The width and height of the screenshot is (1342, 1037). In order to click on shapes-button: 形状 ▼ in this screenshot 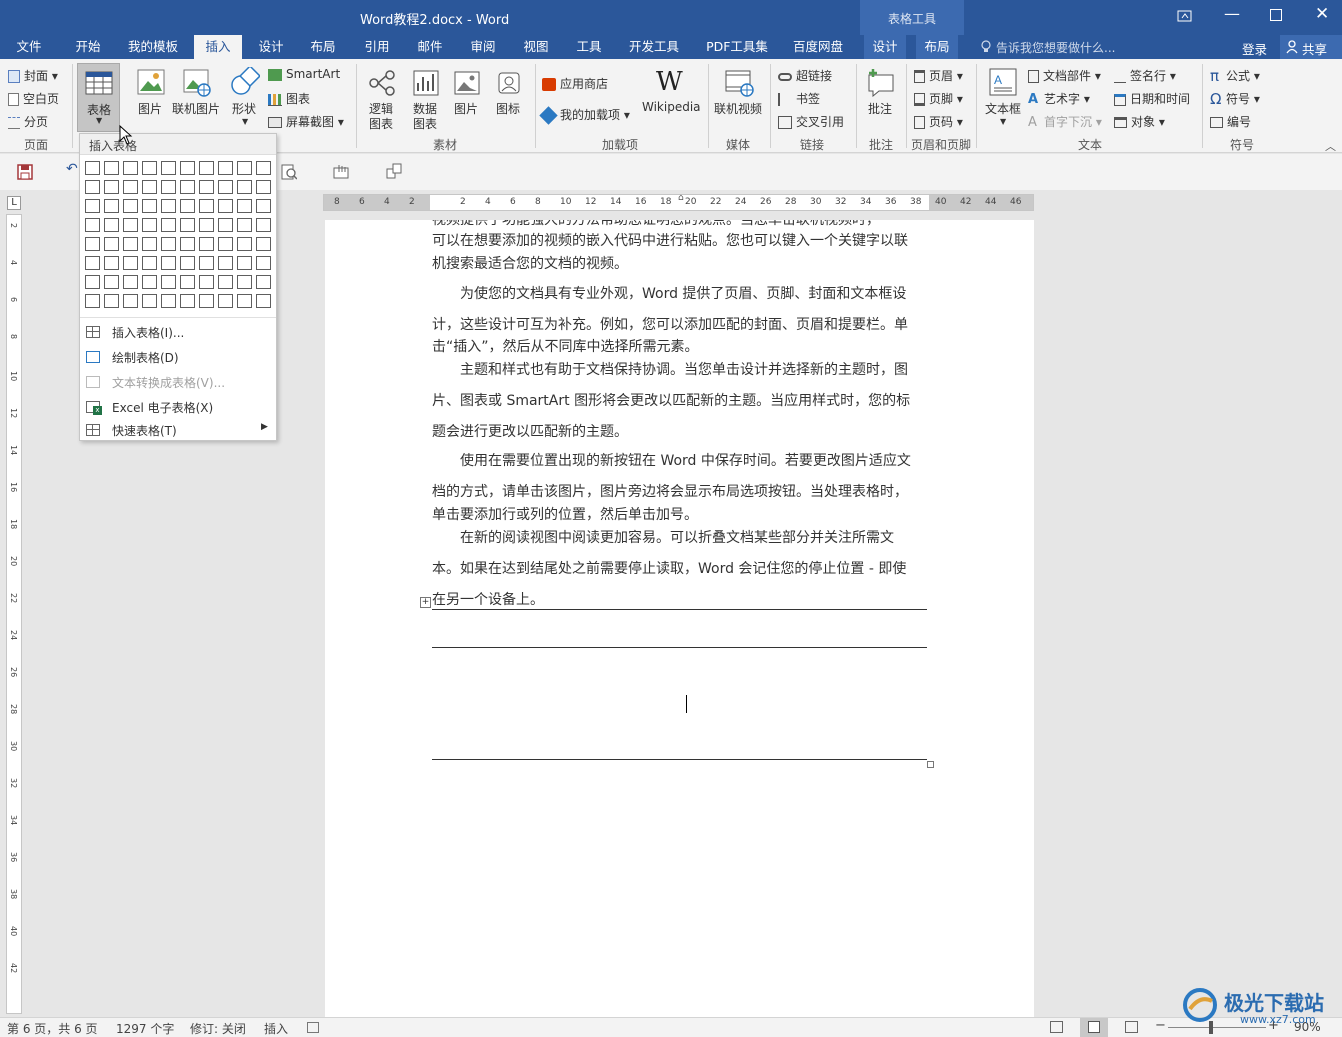, I will do `click(245, 97)`.